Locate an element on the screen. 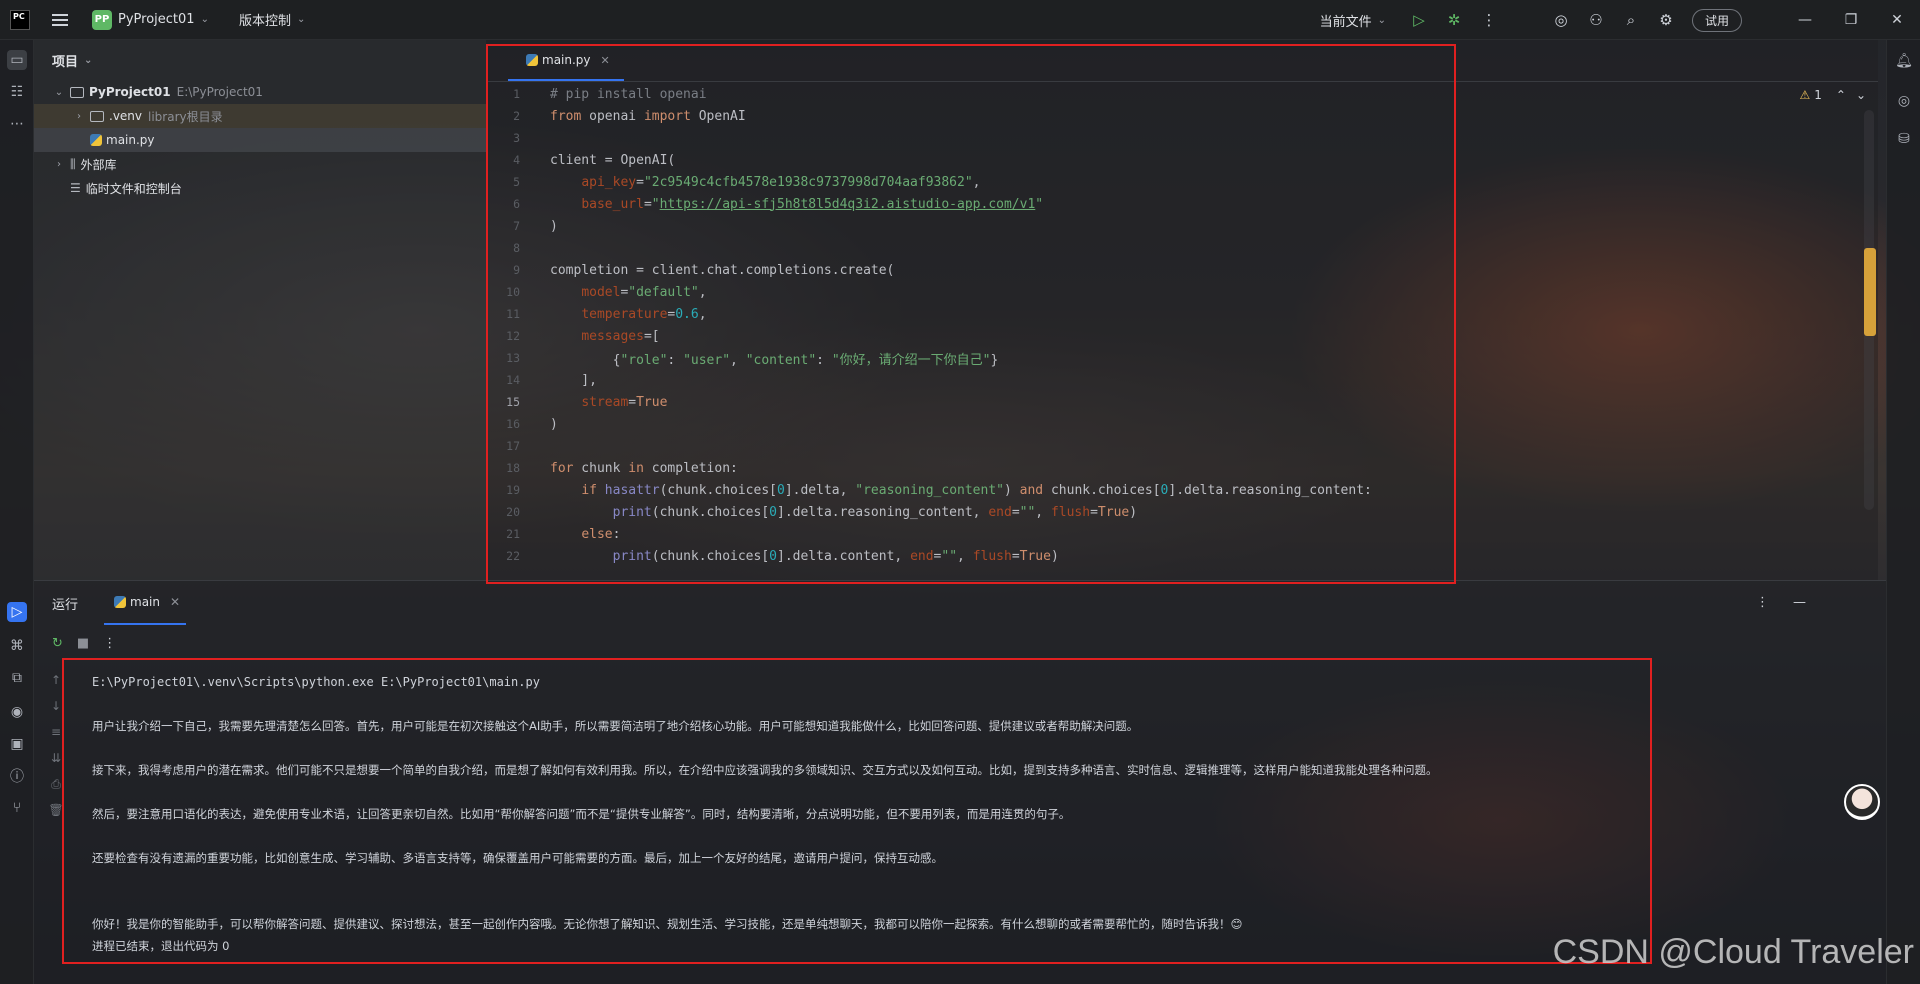 Image resolution: width=1920 pixels, height=984 pixels. chevron-down-icon: ⌄ is located at coordinates (59, 92).